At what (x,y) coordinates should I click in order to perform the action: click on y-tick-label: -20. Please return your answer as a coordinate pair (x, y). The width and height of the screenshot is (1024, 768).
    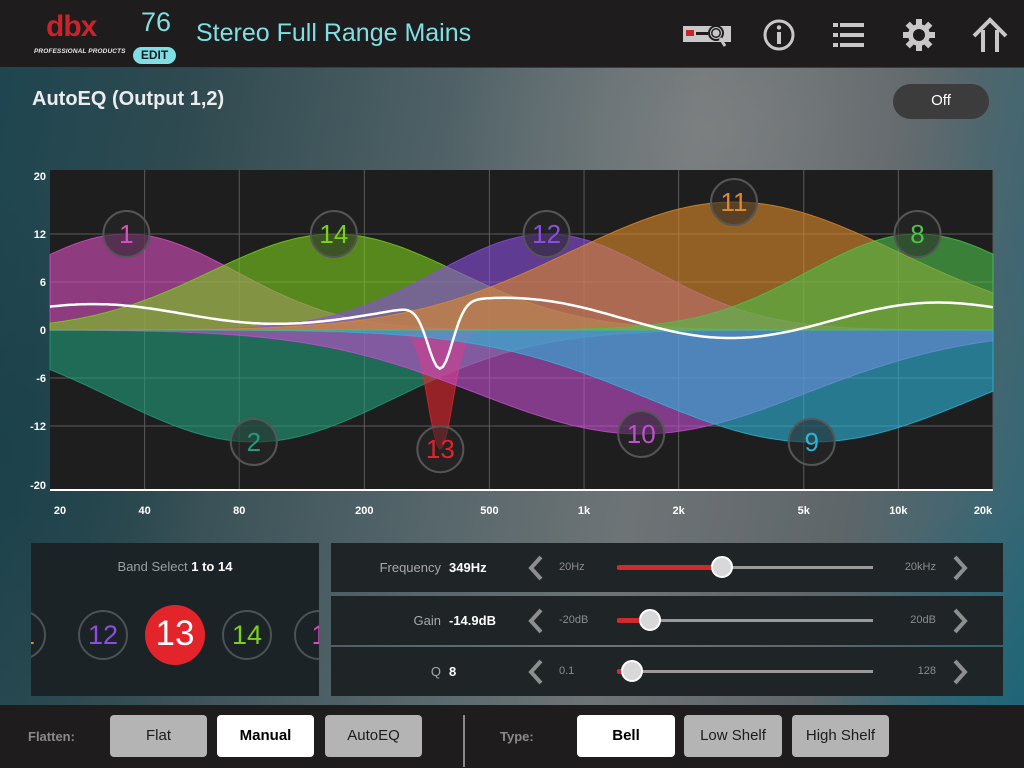
    Looking at the image, I should click on (38, 486).